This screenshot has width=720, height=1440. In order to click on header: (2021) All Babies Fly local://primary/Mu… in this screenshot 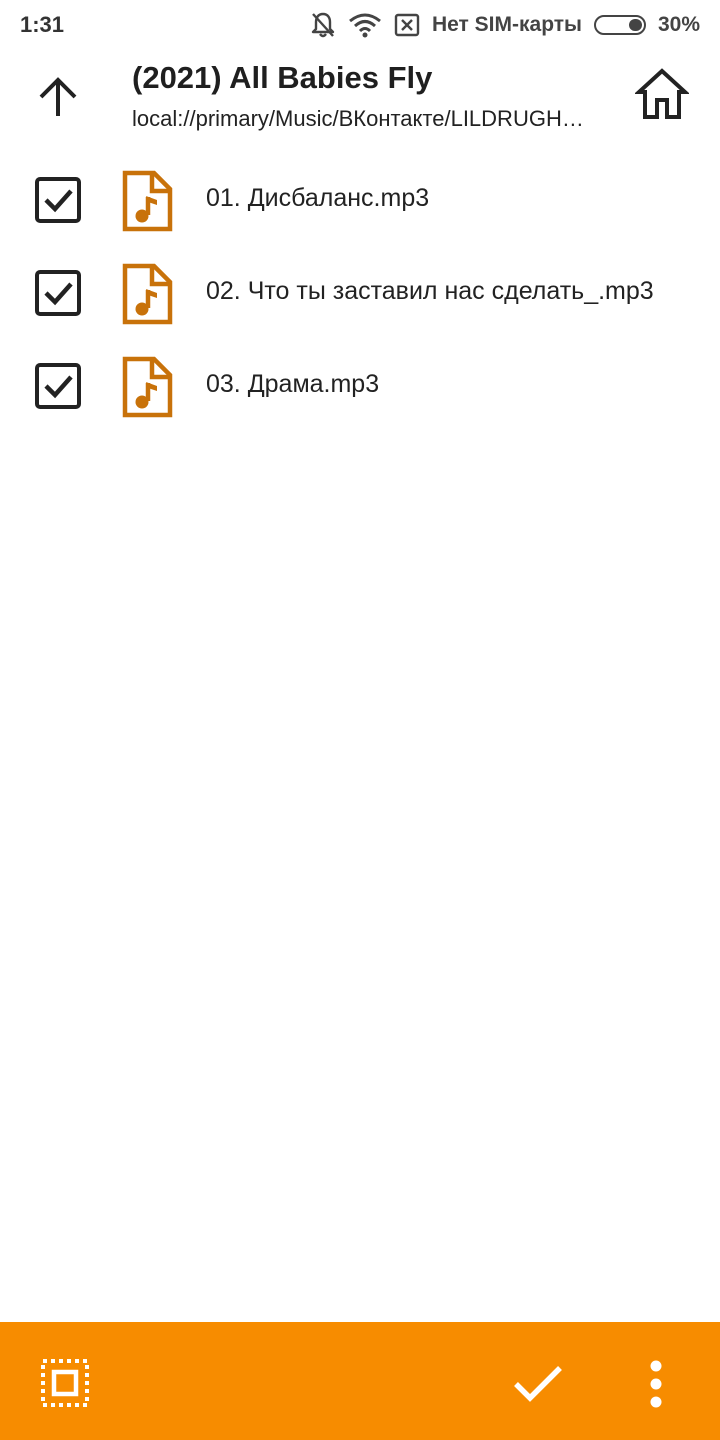, I will do `click(360, 98)`.